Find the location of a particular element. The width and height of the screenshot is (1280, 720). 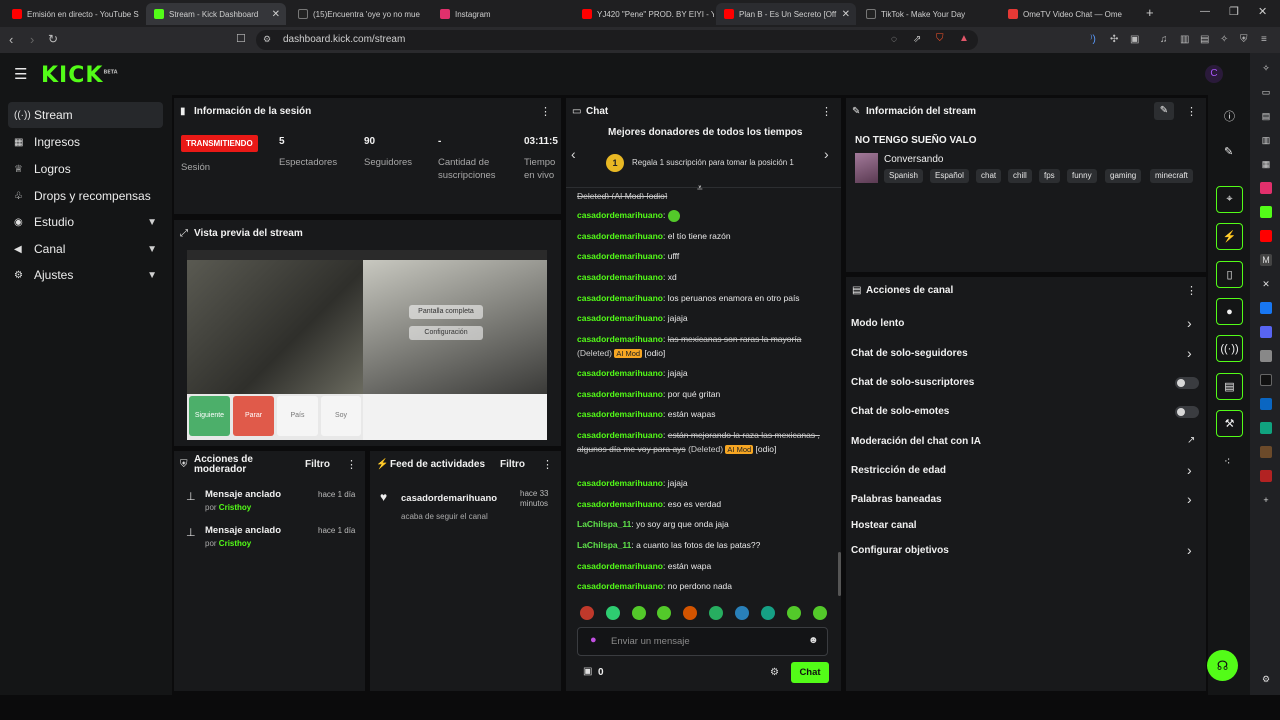

browser-tab: YJ420 "Pene" PROD. BY EIYI - Y is located at coordinates (644, 14).